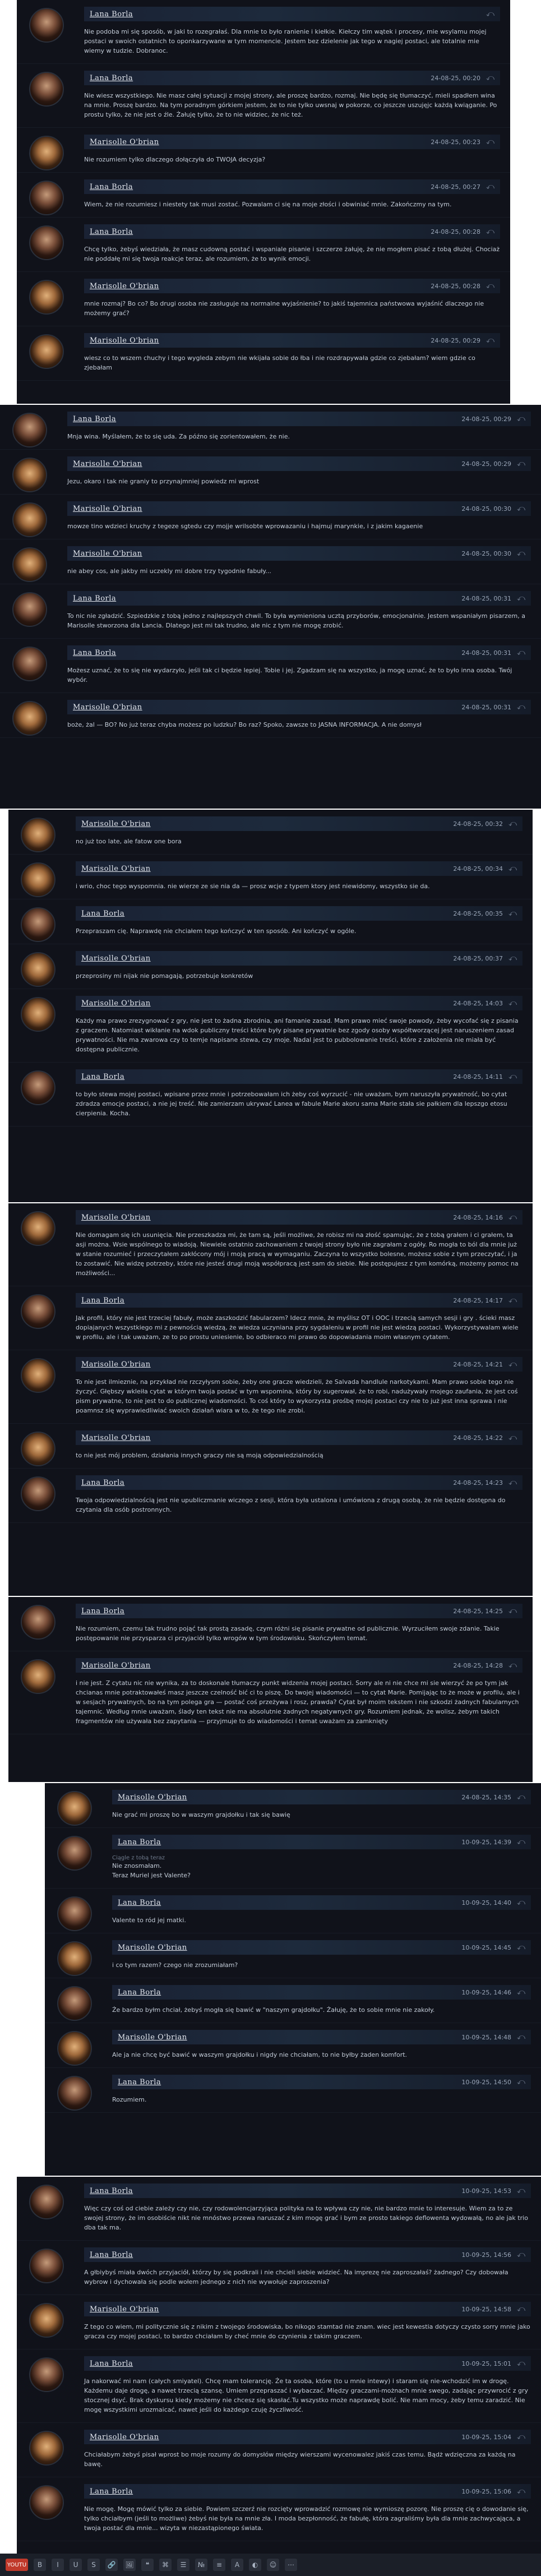  What do you see at coordinates (219, 2565) in the screenshot?
I see `align-icon: ≡` at bounding box center [219, 2565].